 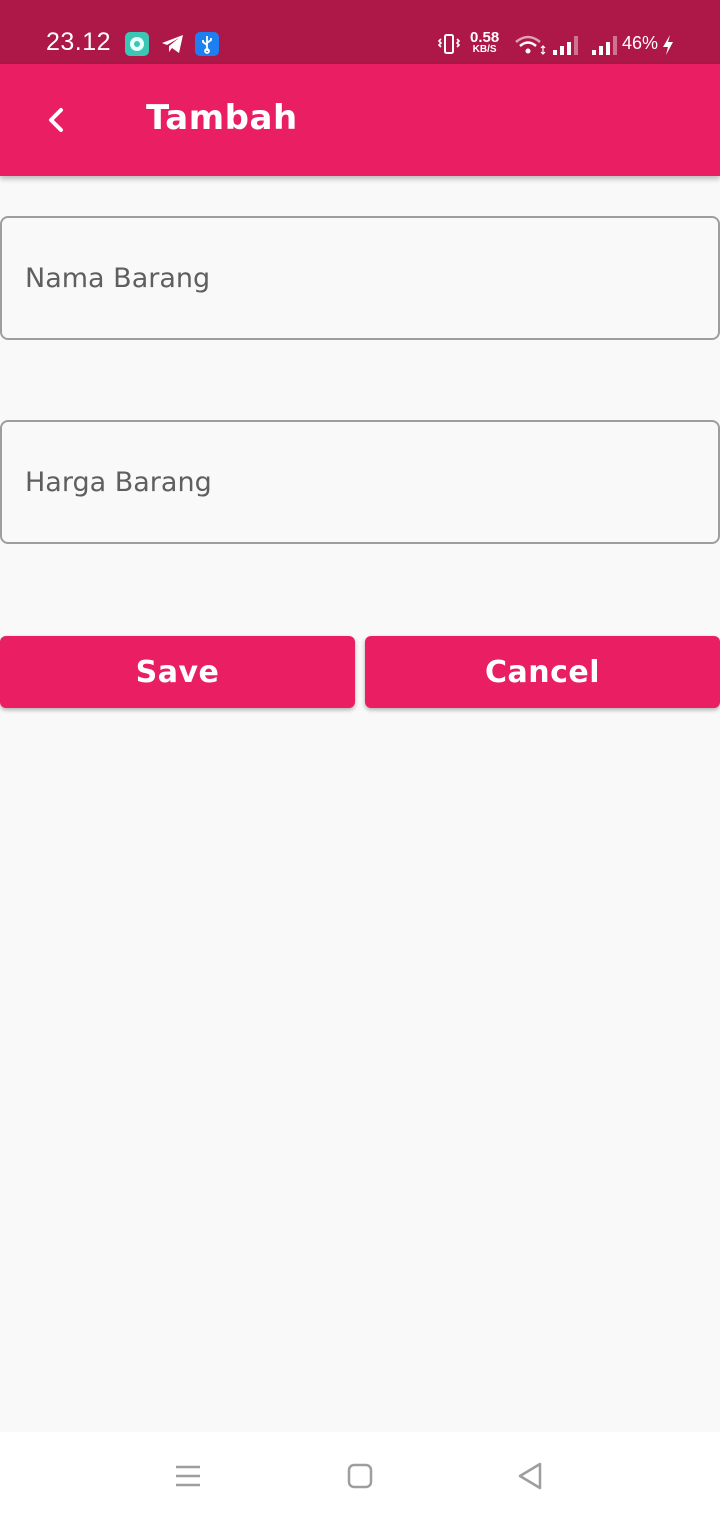 What do you see at coordinates (542, 672) in the screenshot?
I see `cancel-button: Cancel` at bounding box center [542, 672].